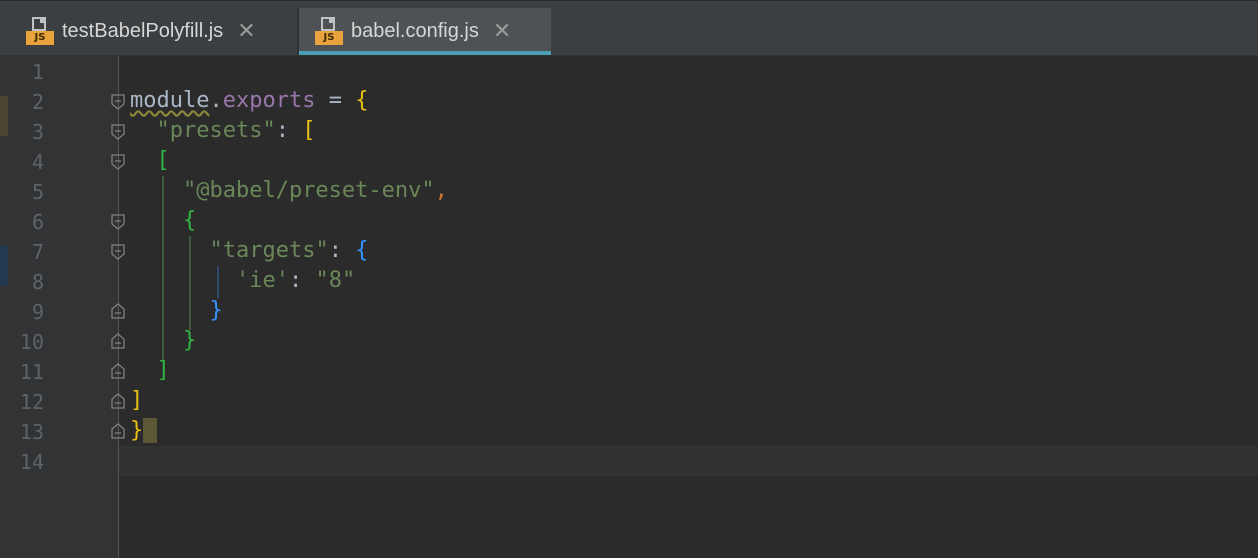 The width and height of the screenshot is (1258, 558). Describe the element at coordinates (37, 192) in the screenshot. I see `line-number: 5` at that location.